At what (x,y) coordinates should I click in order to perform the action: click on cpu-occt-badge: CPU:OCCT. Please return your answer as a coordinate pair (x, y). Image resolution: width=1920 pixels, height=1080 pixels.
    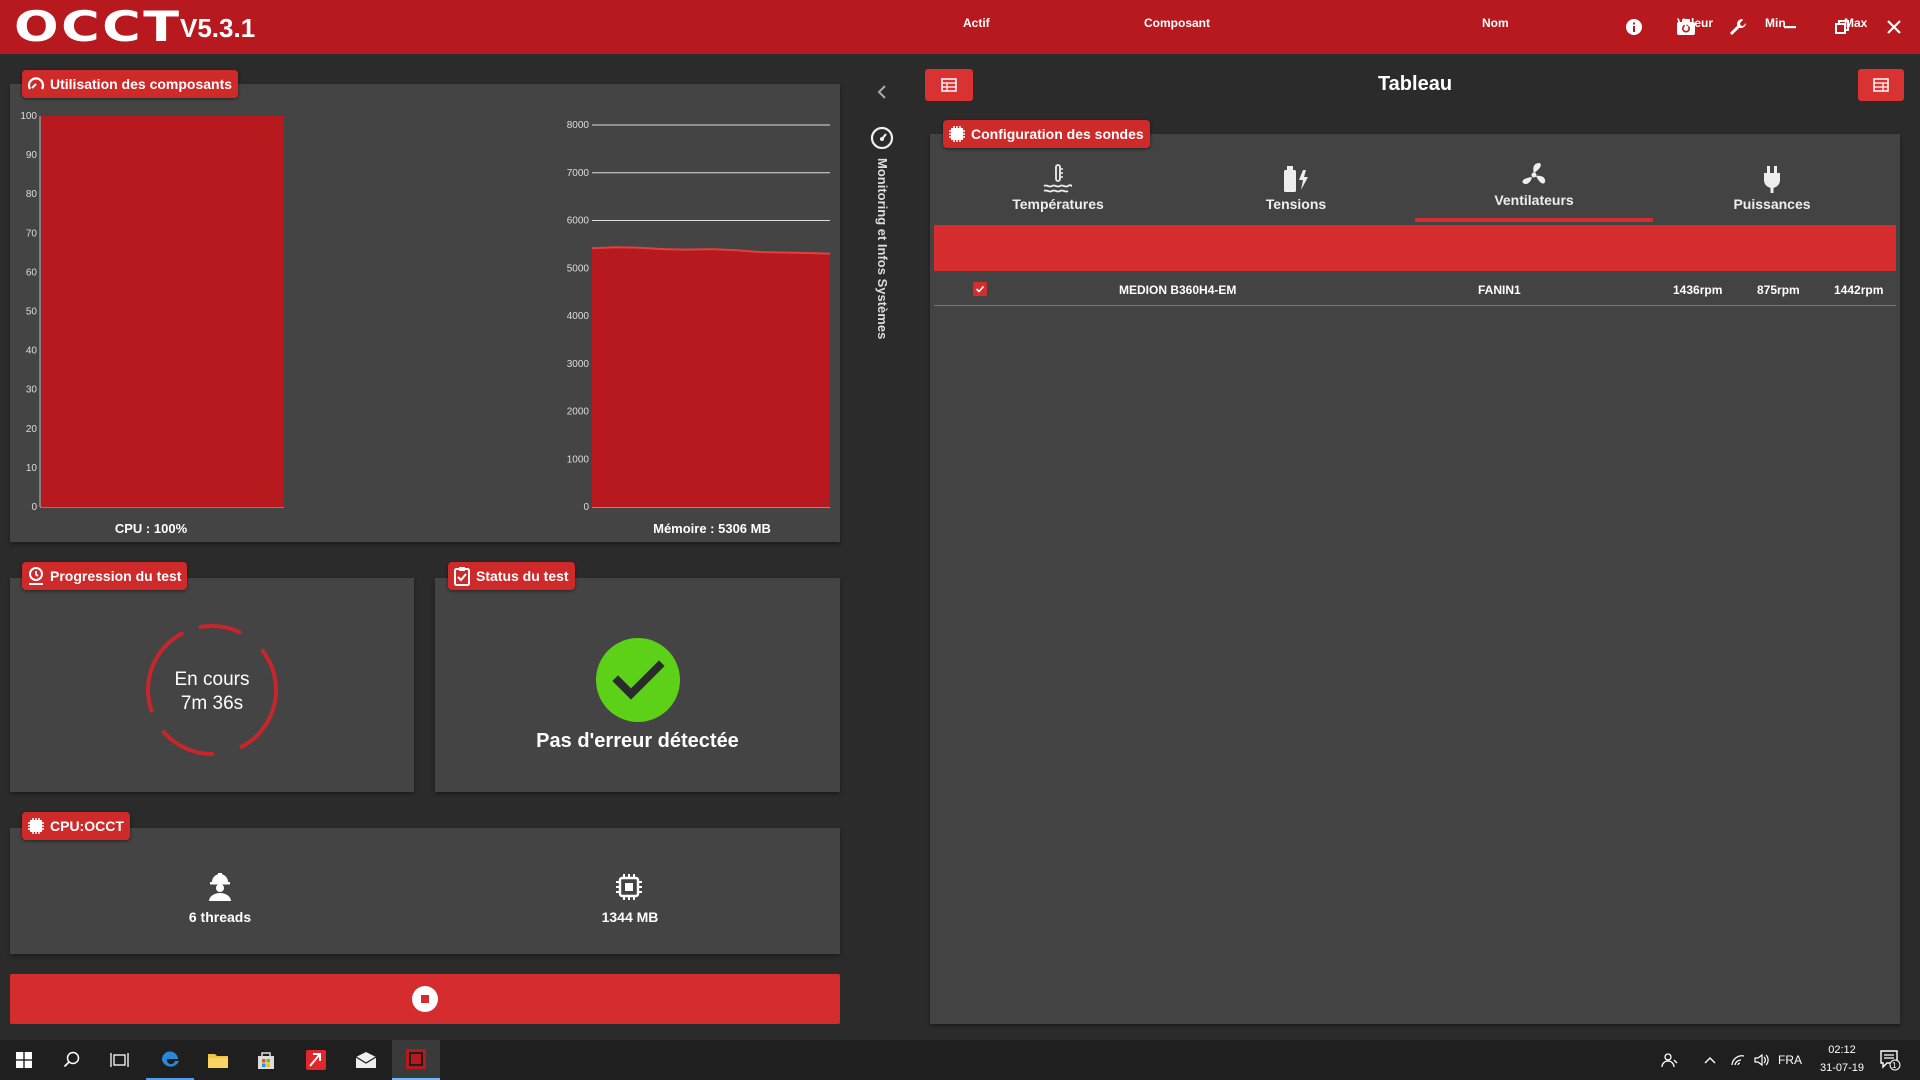
    Looking at the image, I should click on (76, 826).